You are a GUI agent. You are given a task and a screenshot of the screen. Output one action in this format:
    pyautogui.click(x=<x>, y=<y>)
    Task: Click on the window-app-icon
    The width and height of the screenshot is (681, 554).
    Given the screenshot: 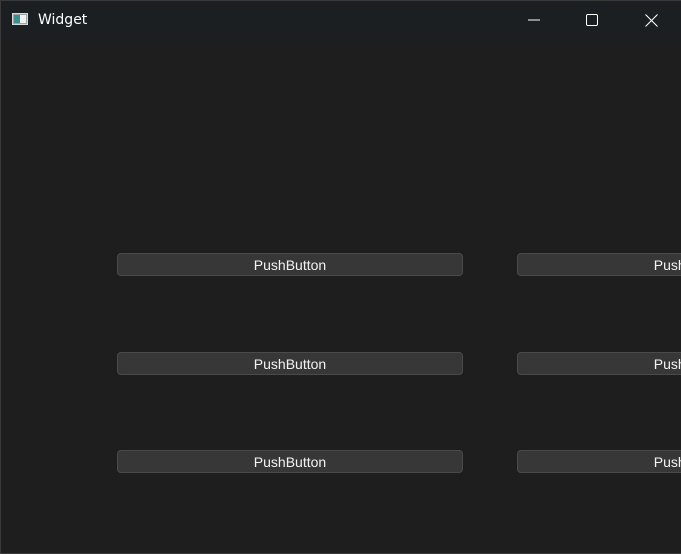 What is the action you would take?
    pyautogui.click(x=20, y=19)
    